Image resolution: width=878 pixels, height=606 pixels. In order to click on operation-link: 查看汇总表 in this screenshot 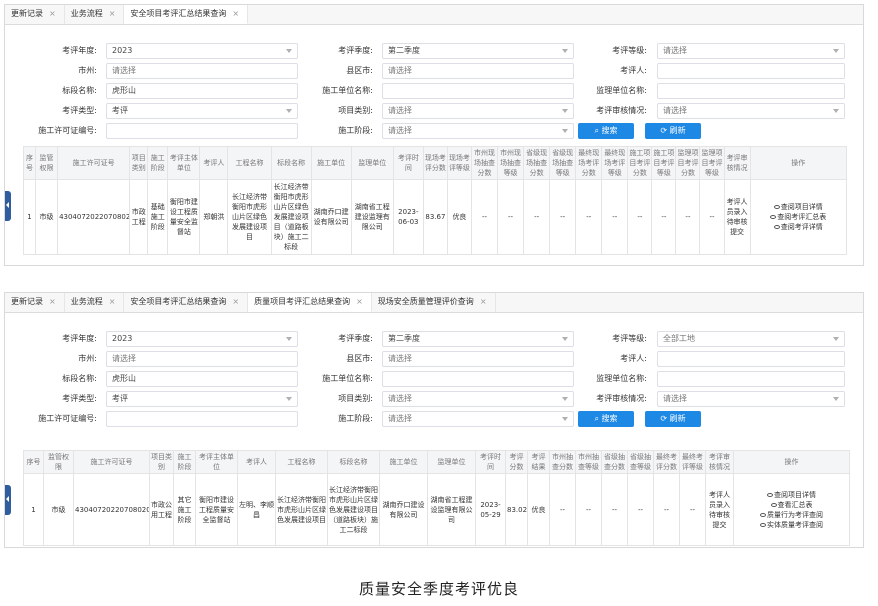, I will do `click(791, 505)`.